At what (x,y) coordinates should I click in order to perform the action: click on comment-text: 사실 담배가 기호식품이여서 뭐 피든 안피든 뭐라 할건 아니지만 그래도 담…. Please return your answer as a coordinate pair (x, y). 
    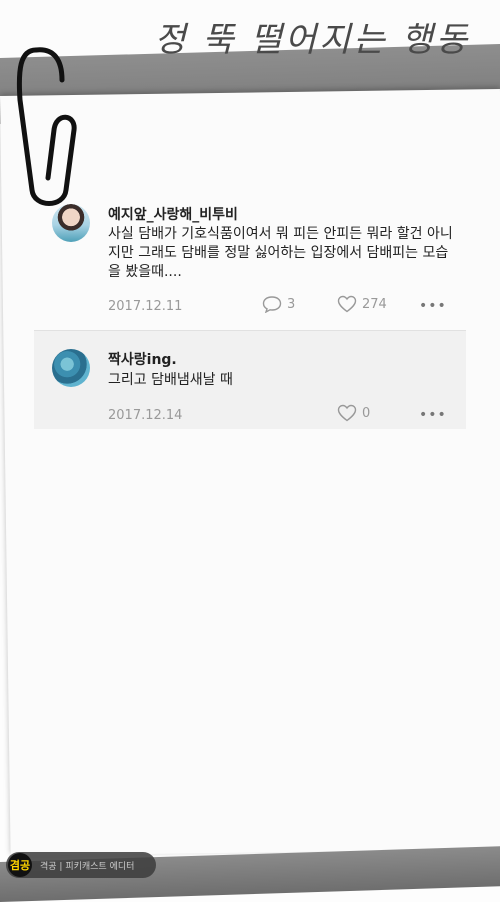
    Looking at the image, I should click on (280, 253).